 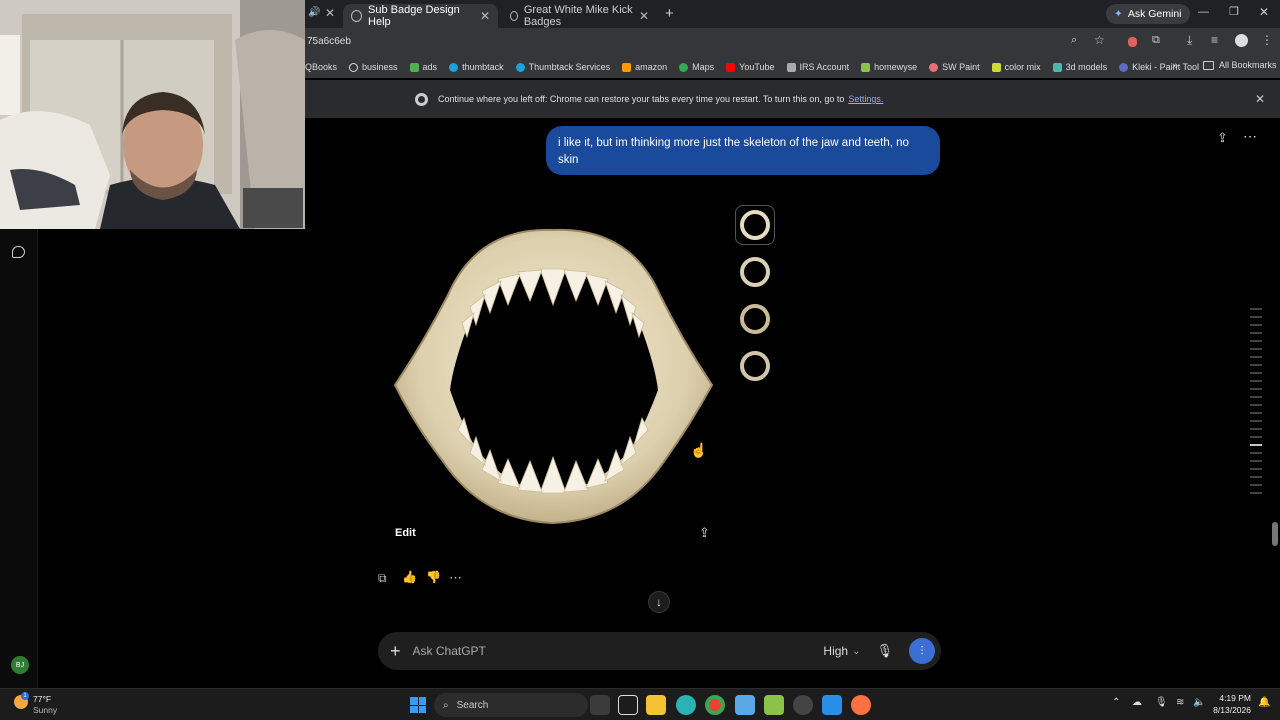 What do you see at coordinates (409, 577) in the screenshot?
I see `thumbs-up-icon: 👍` at bounding box center [409, 577].